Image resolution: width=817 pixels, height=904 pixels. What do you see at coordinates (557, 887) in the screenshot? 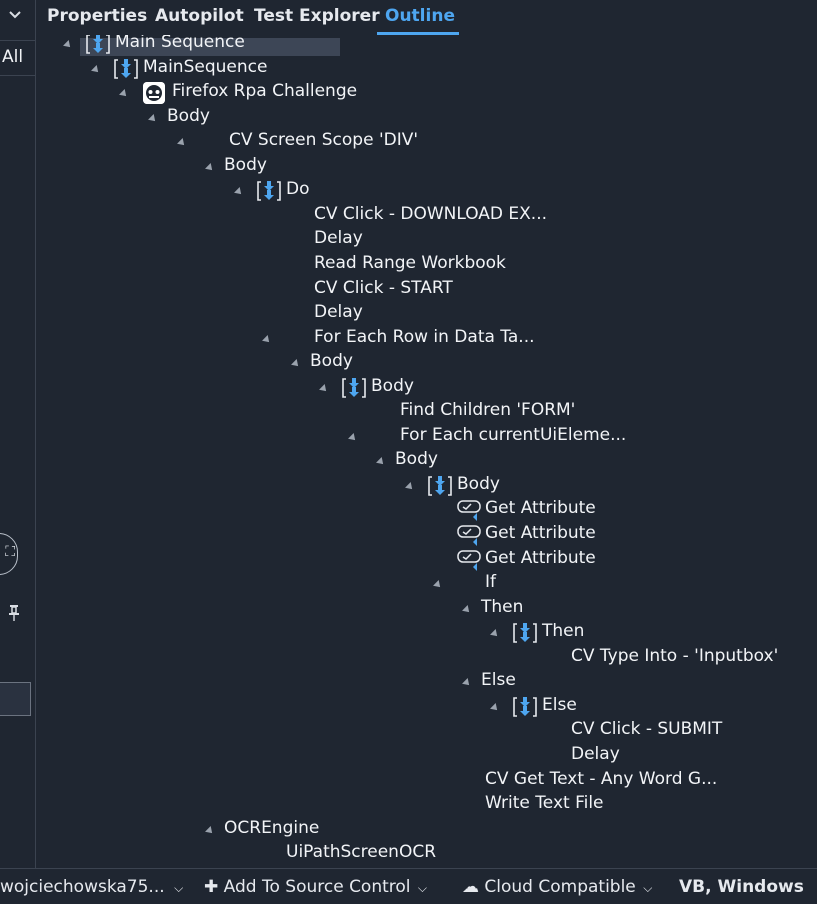
I see `cloud-compatible-dropdown: ☁ Cloud Compatible ⌵` at bounding box center [557, 887].